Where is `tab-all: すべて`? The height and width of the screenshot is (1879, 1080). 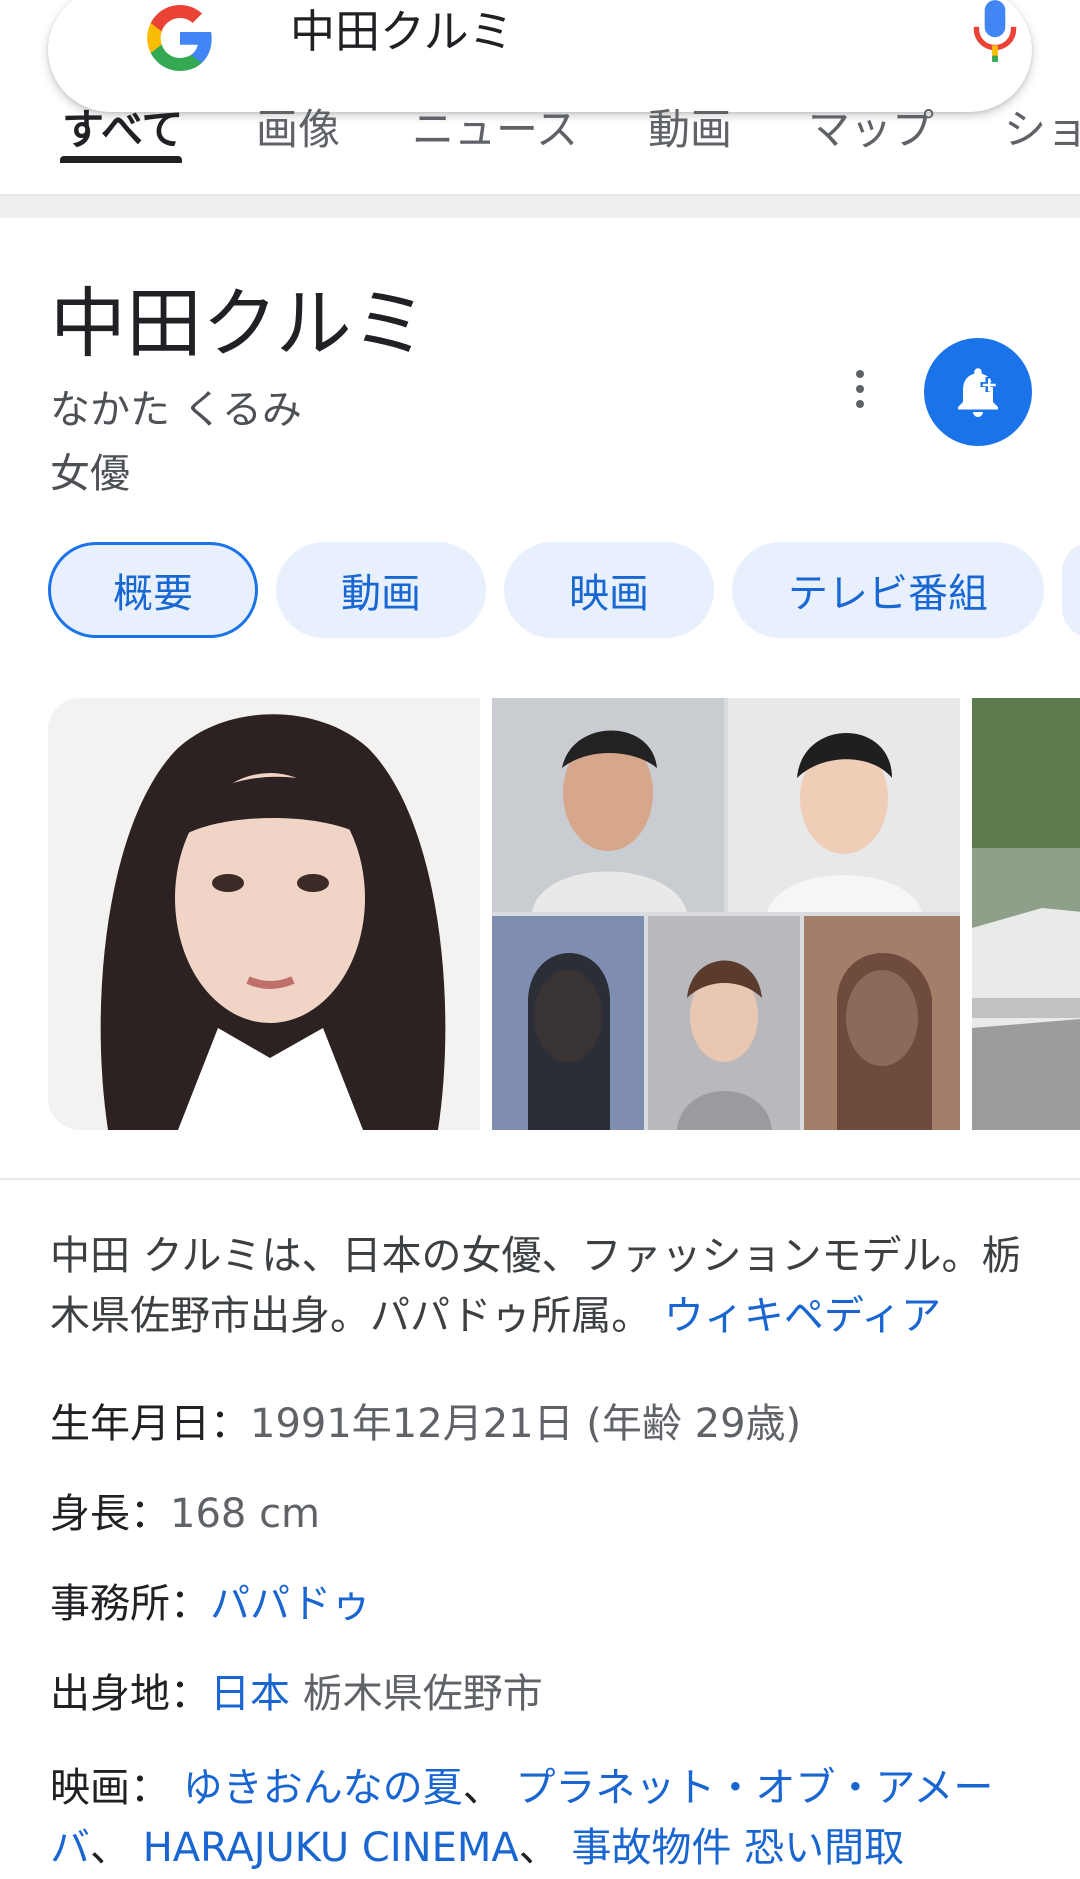
tab-all: すべて is located at coordinates (122, 126).